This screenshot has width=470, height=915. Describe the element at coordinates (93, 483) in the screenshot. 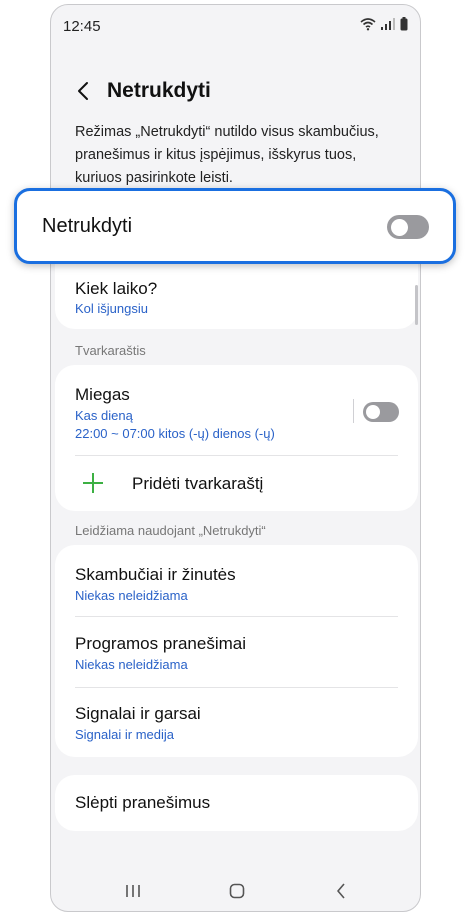

I see `plus-icon` at that location.